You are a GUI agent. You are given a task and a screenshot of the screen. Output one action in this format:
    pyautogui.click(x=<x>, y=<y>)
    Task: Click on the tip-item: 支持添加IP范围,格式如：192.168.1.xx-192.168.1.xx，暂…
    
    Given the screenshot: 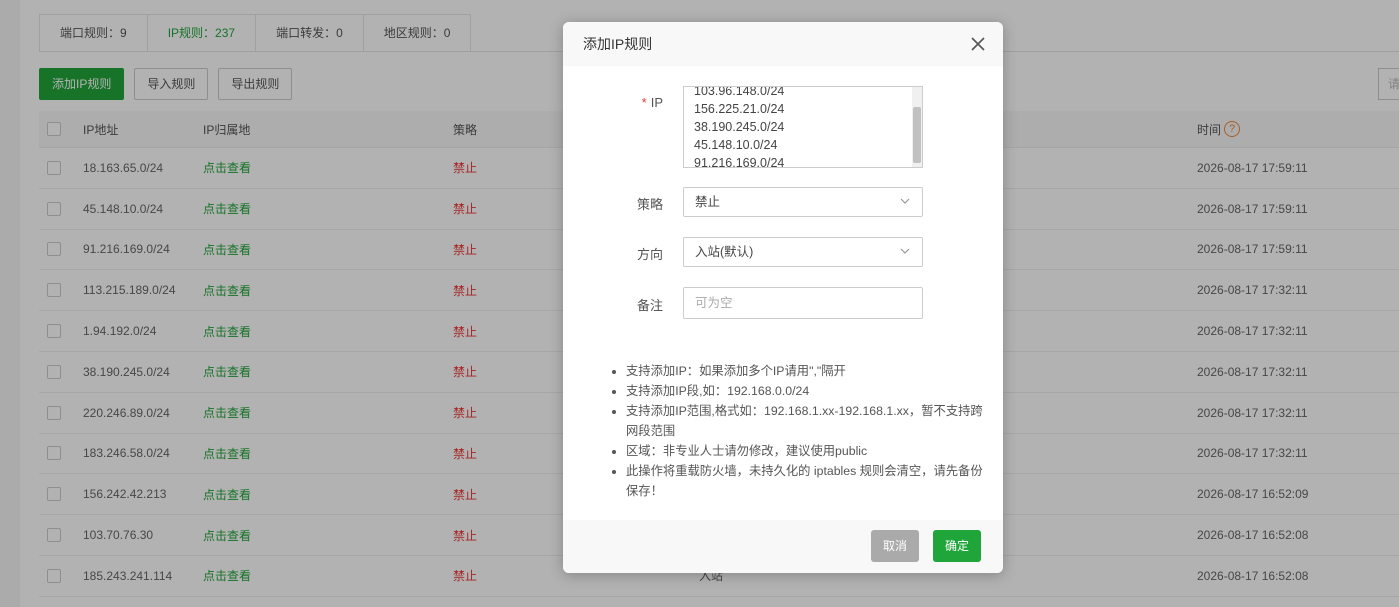 What is the action you would take?
    pyautogui.click(x=805, y=421)
    